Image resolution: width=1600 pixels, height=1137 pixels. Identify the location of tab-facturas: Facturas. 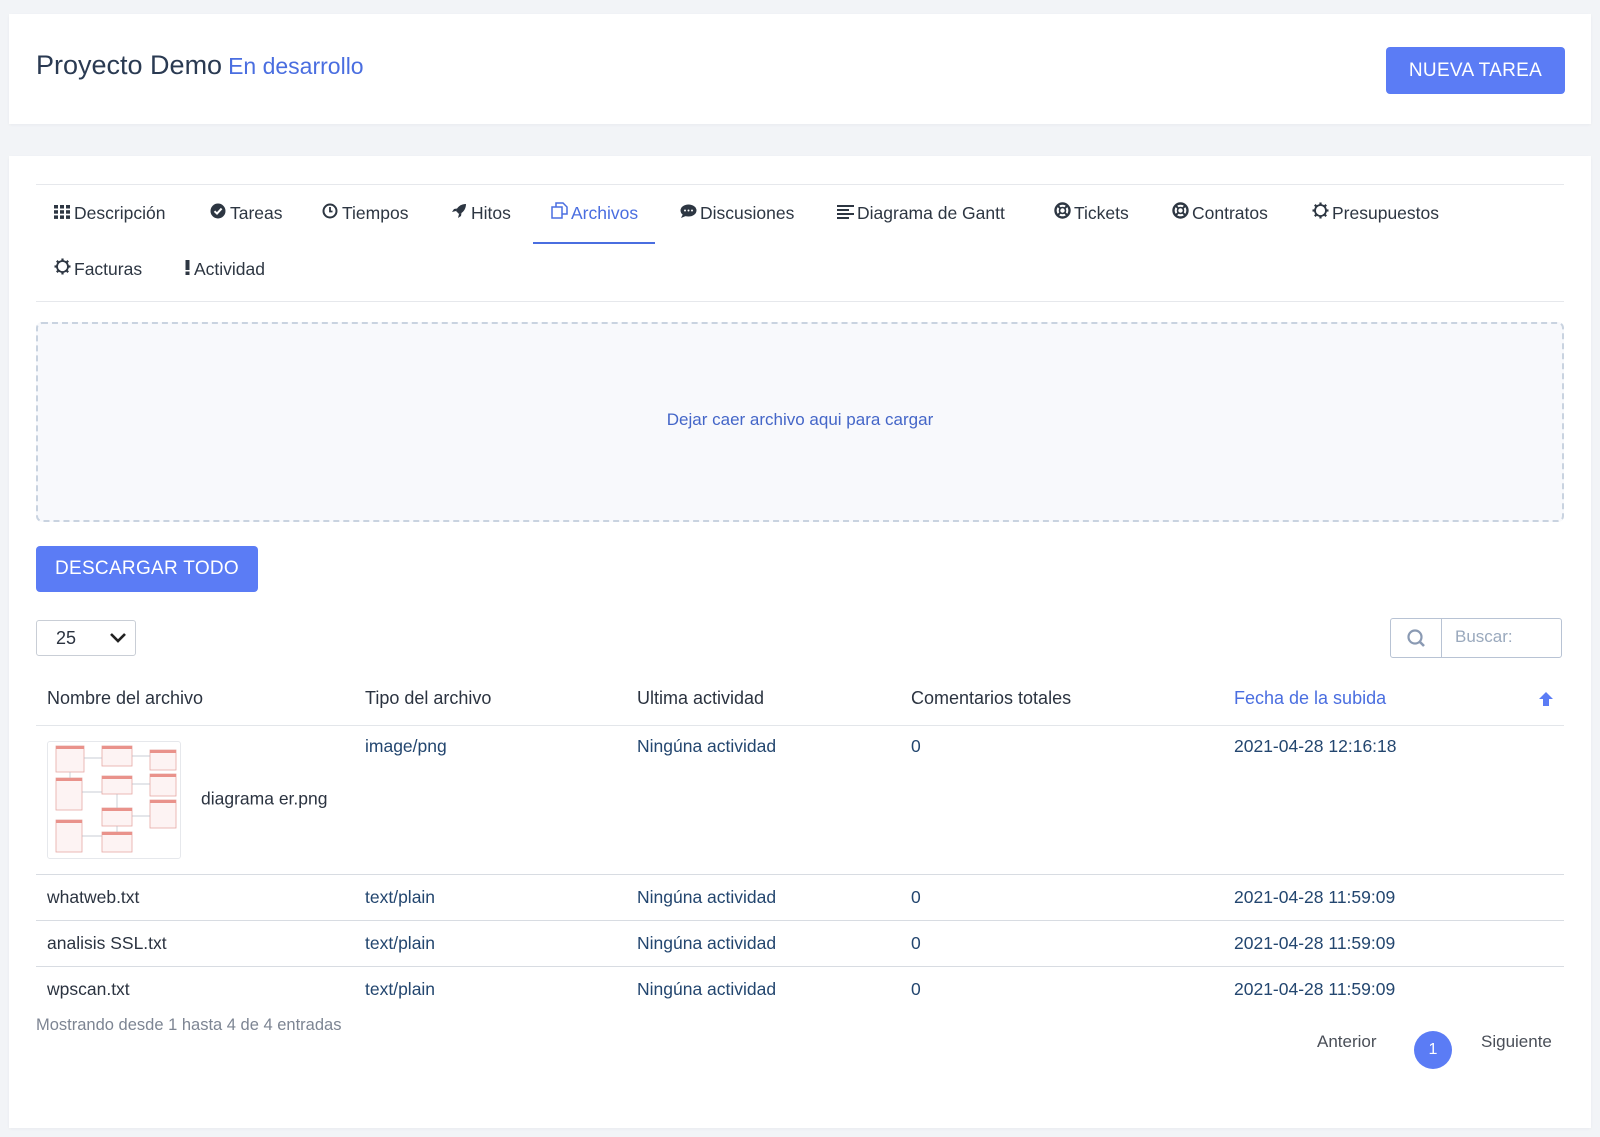
(97, 269).